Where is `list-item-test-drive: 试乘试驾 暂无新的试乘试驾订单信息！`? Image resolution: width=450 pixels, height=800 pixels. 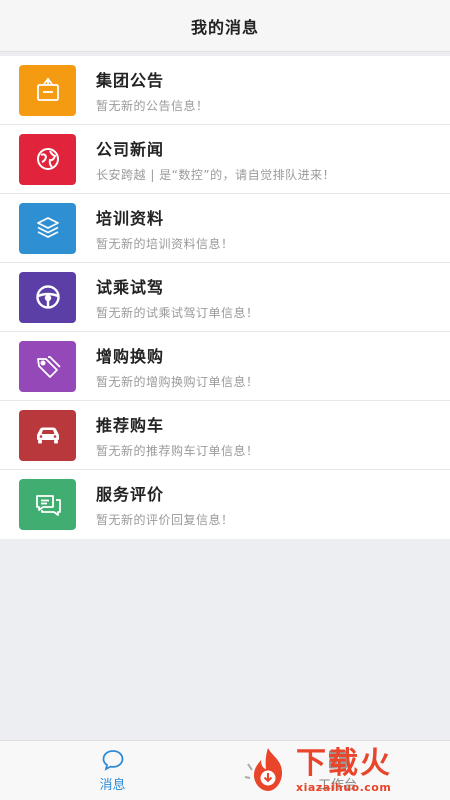 list-item-test-drive: 试乘试驾 暂无新的试乘试驾订单信息！ is located at coordinates (225, 297).